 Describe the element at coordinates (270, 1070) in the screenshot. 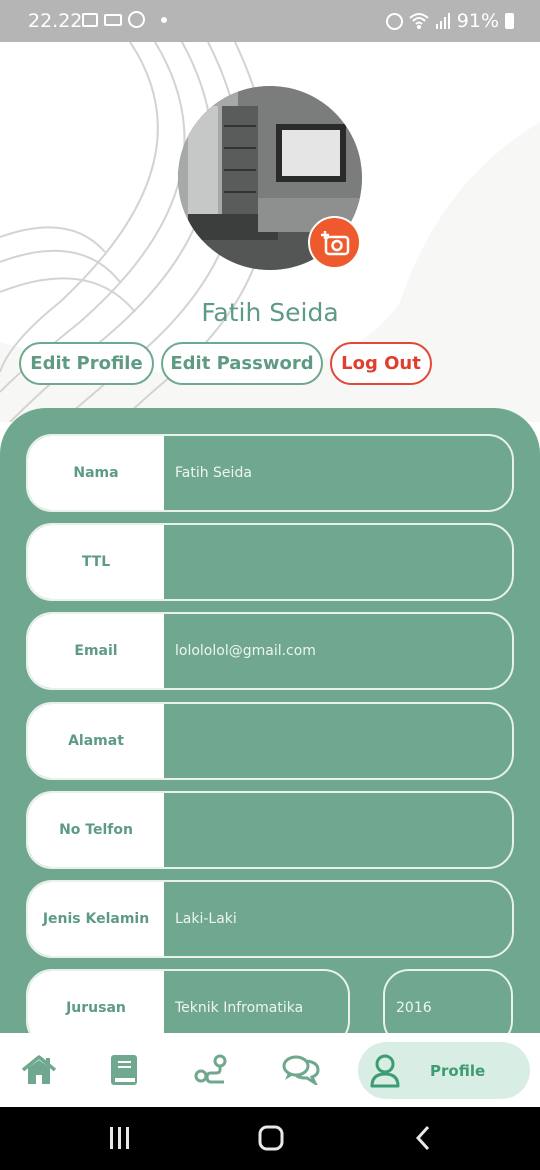

I see `bottom-navigation: Profile` at that location.